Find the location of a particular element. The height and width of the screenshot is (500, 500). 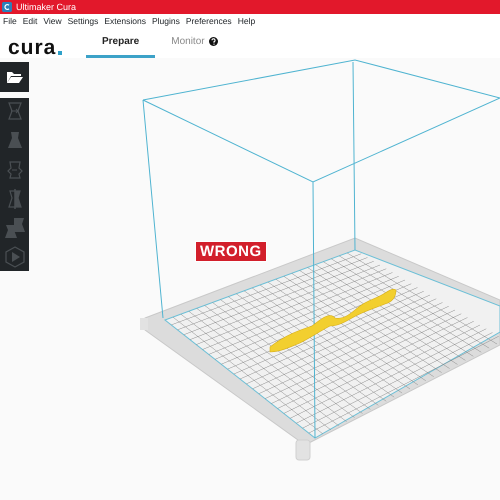

menu-item: File is located at coordinates (10, 21).